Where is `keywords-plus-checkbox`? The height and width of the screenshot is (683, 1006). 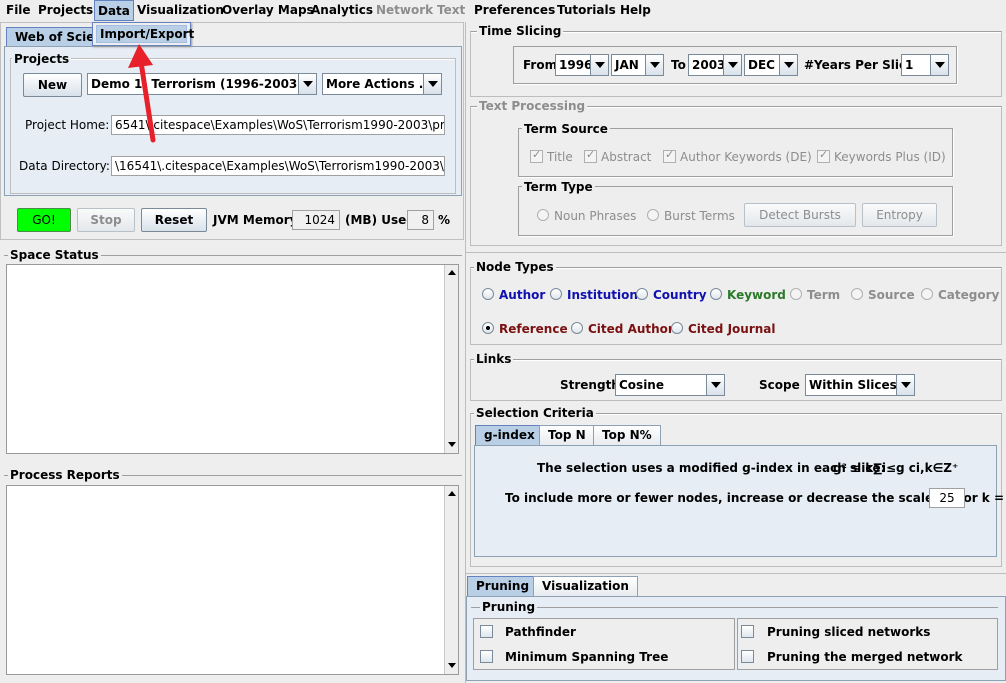 keywords-plus-checkbox is located at coordinates (823, 155).